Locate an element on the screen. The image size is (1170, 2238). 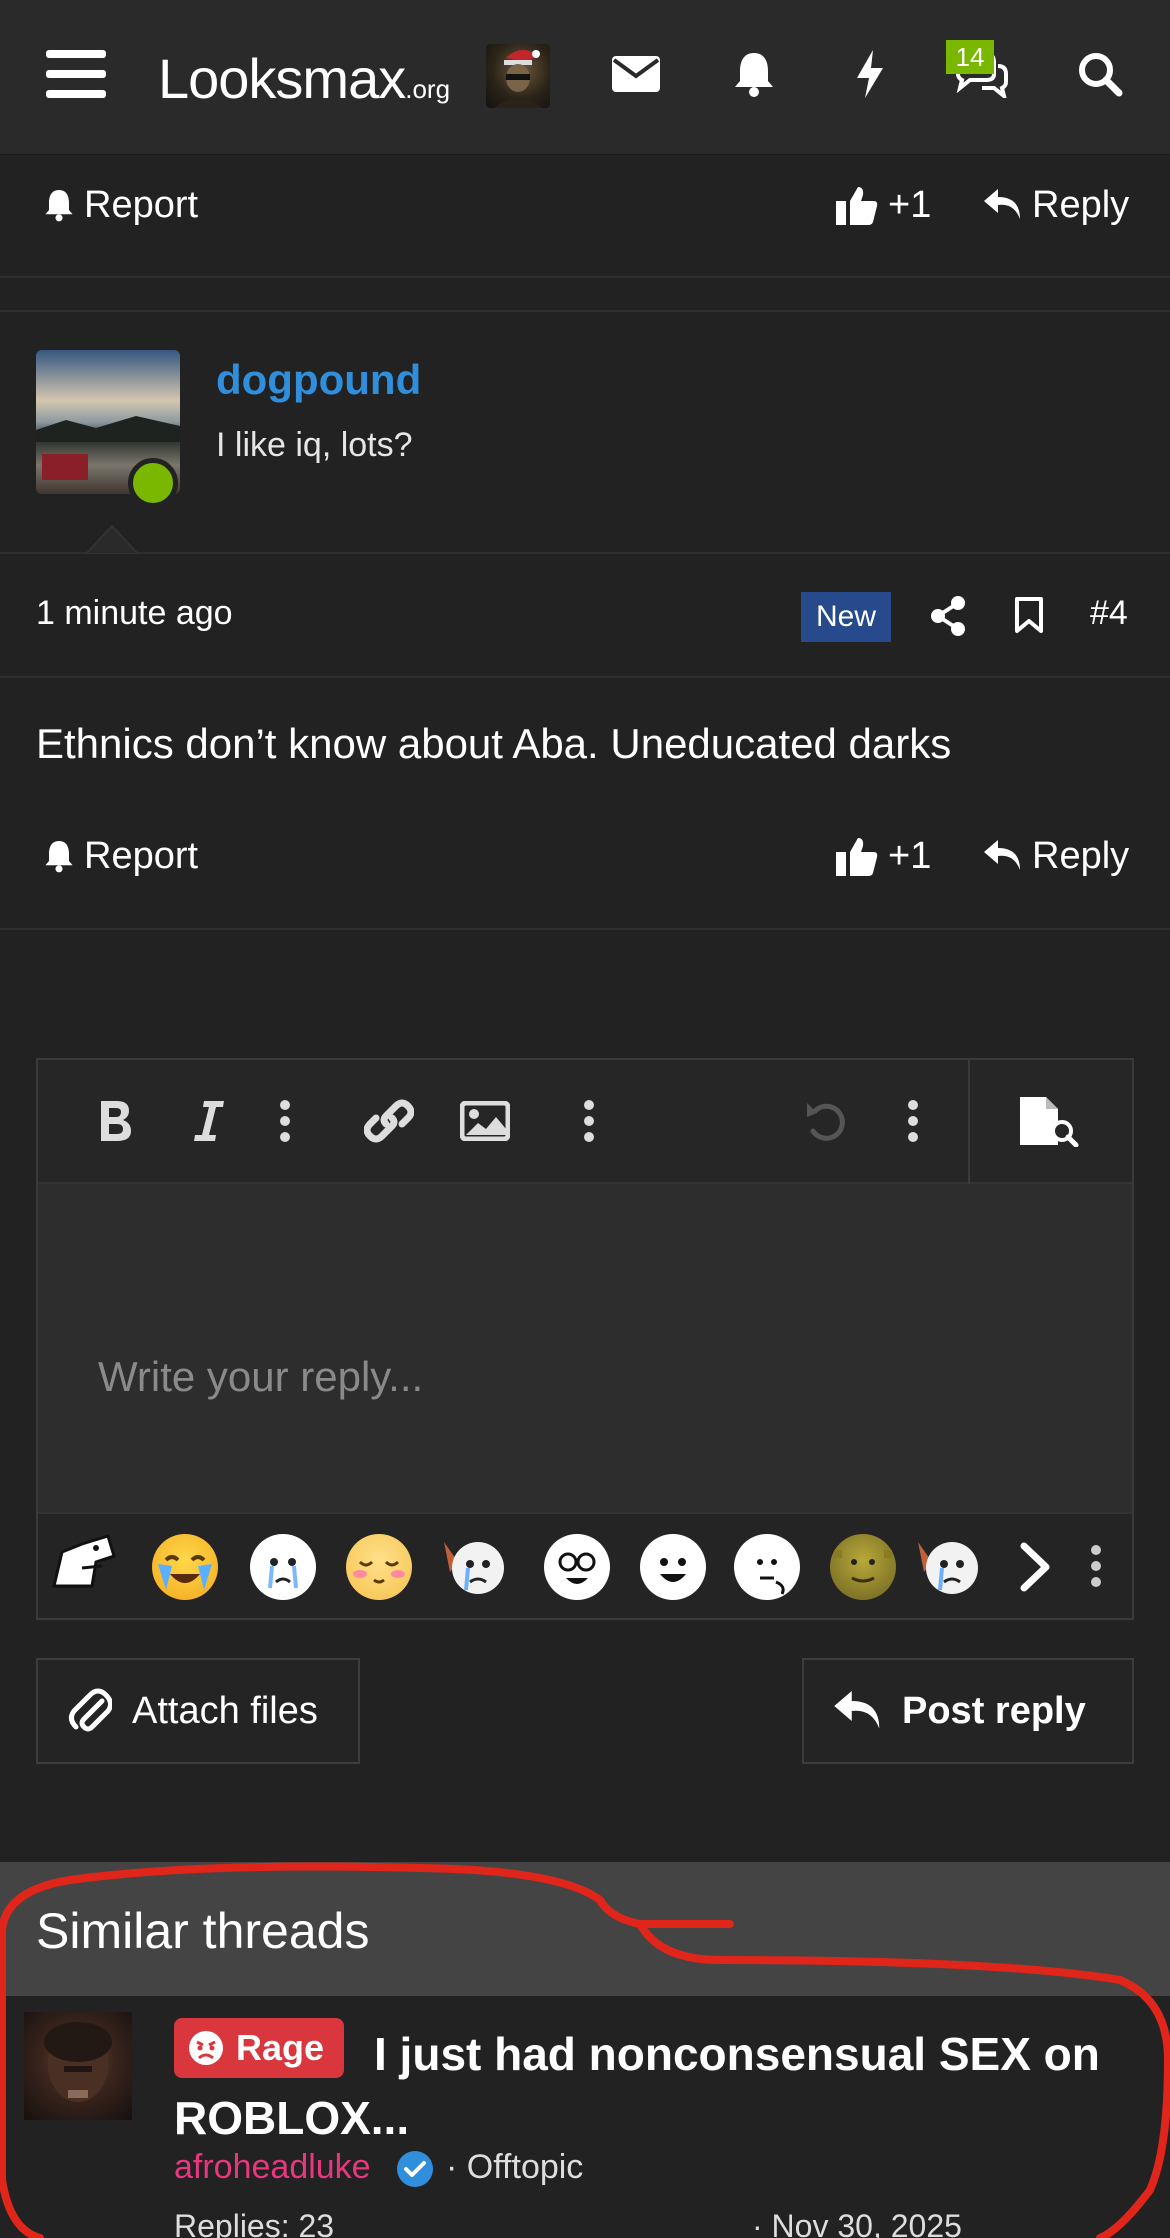
bold-icon is located at coordinates (115, 1121).